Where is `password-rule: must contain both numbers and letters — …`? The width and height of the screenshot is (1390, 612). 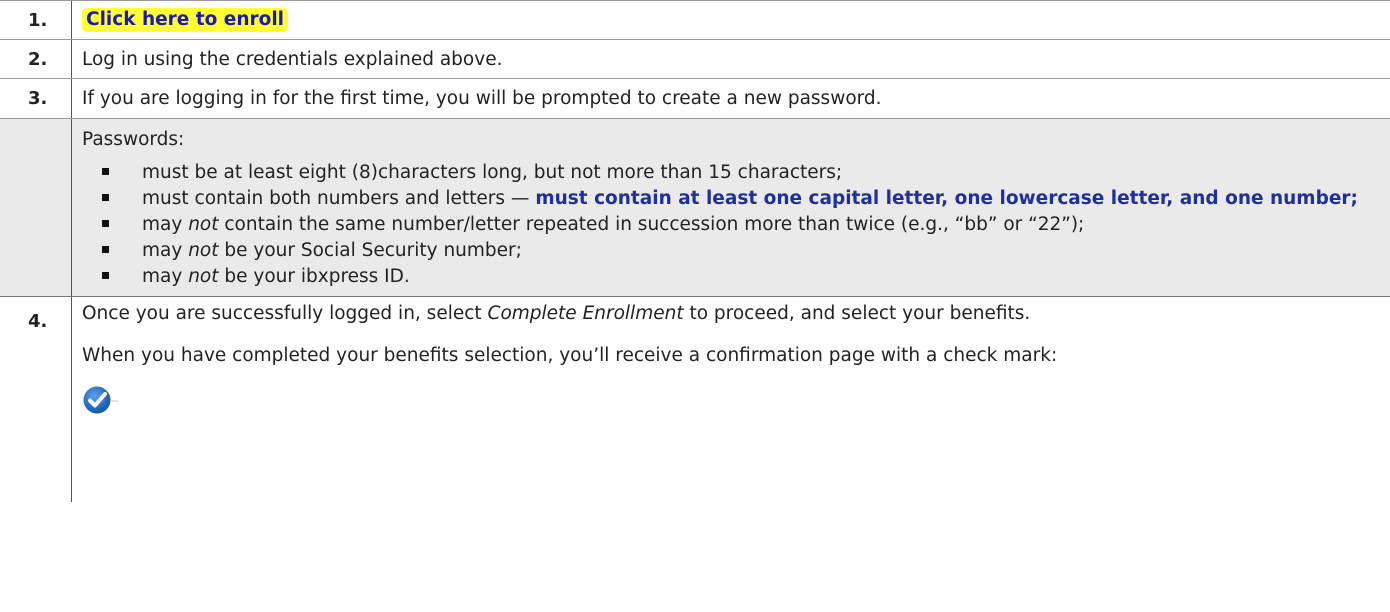
password-rule: must contain both numbers and letters — … is located at coordinates (736, 198).